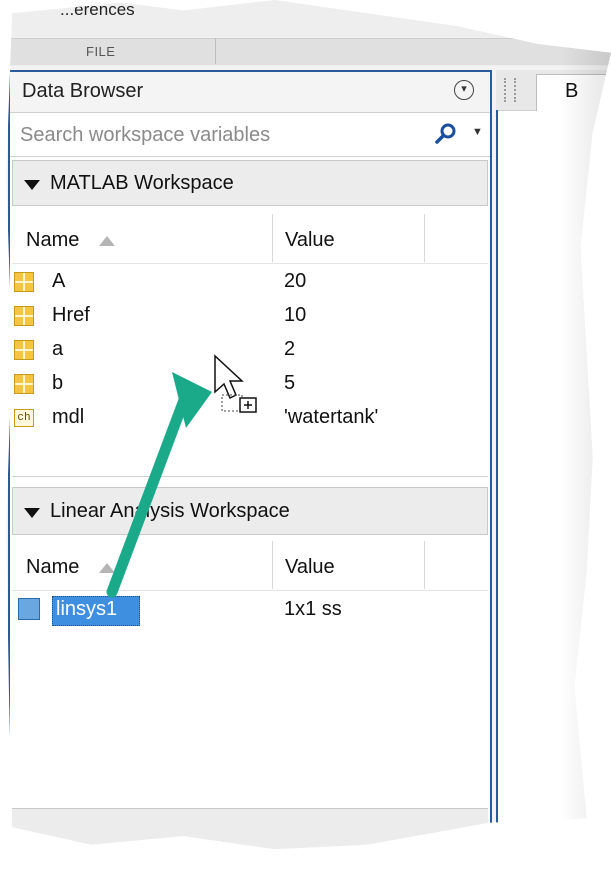 Image resolution: width=611 pixels, height=880 pixels. Describe the element at coordinates (235, 383) in the screenshot. I see `drag-copy-cursor-icon` at that location.